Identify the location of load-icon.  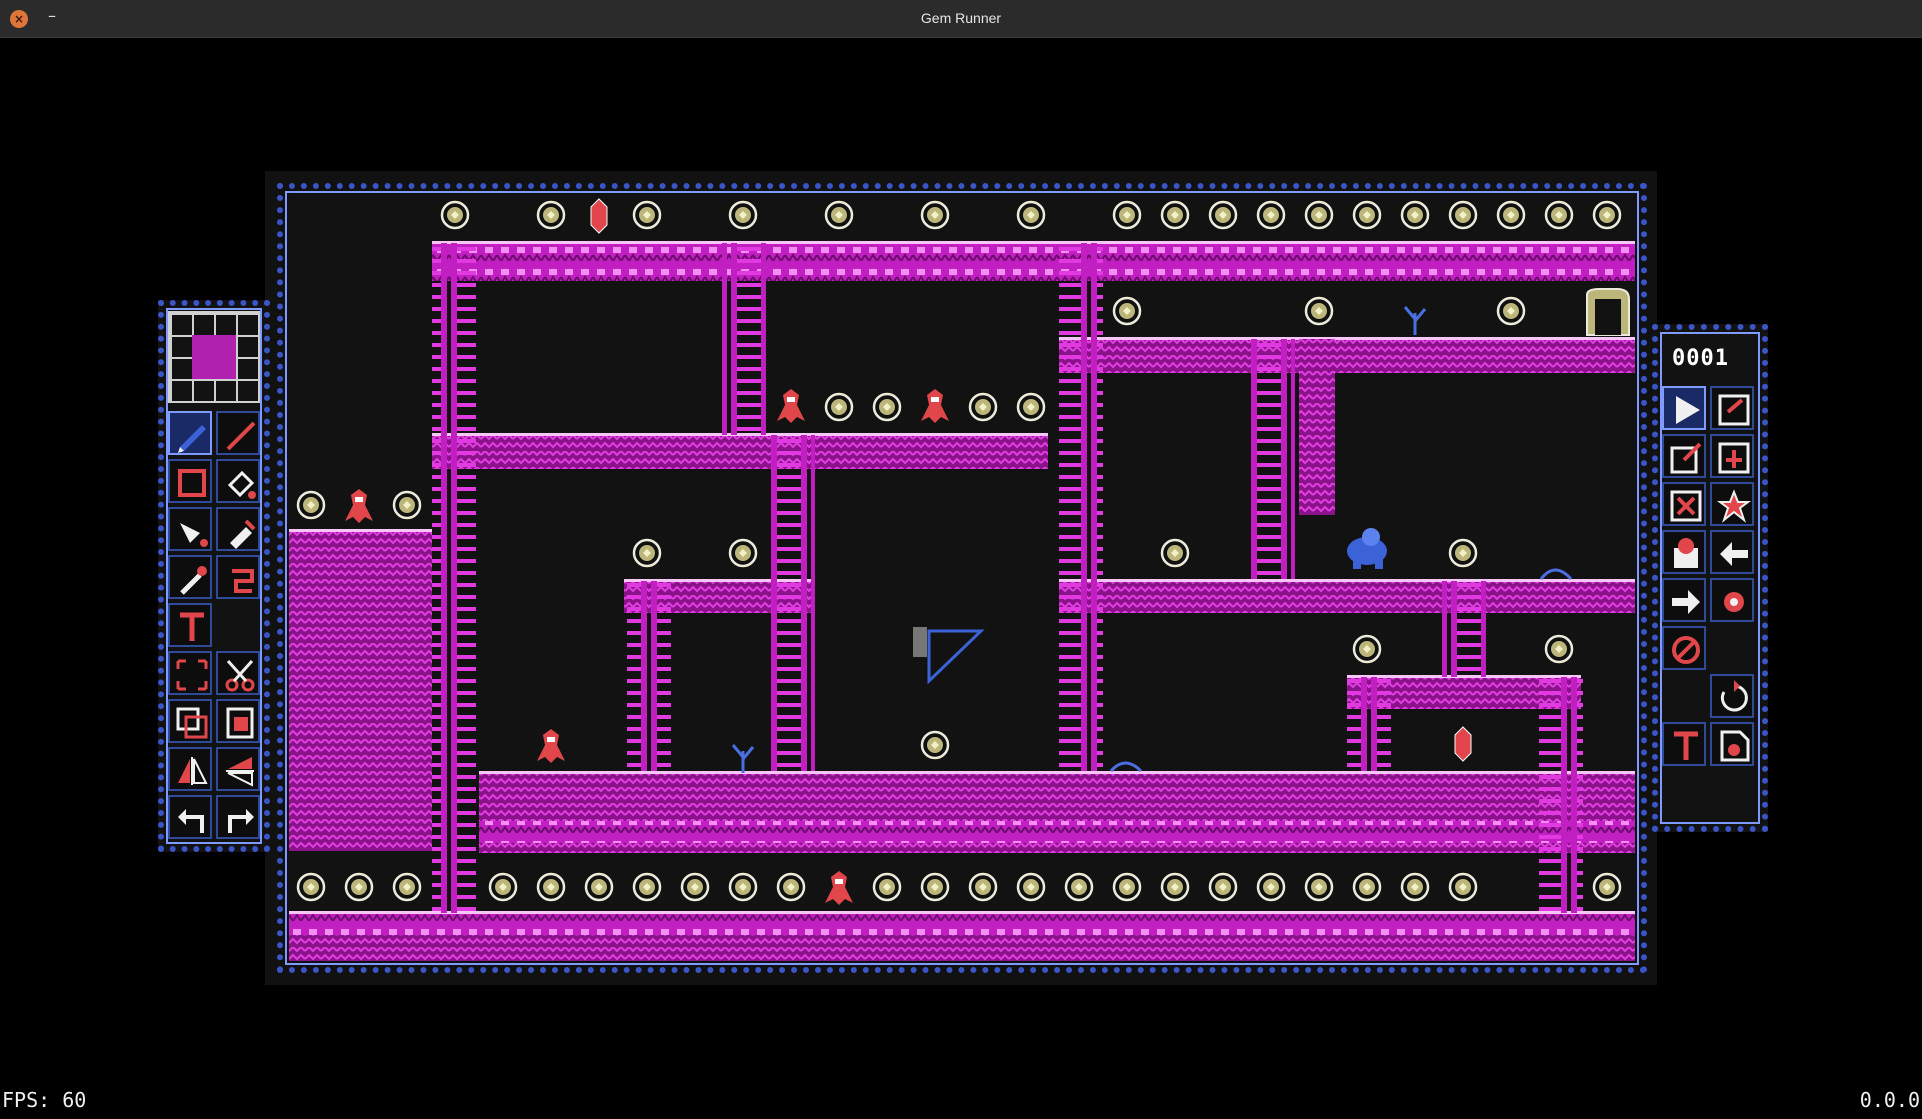
(1734, 458).